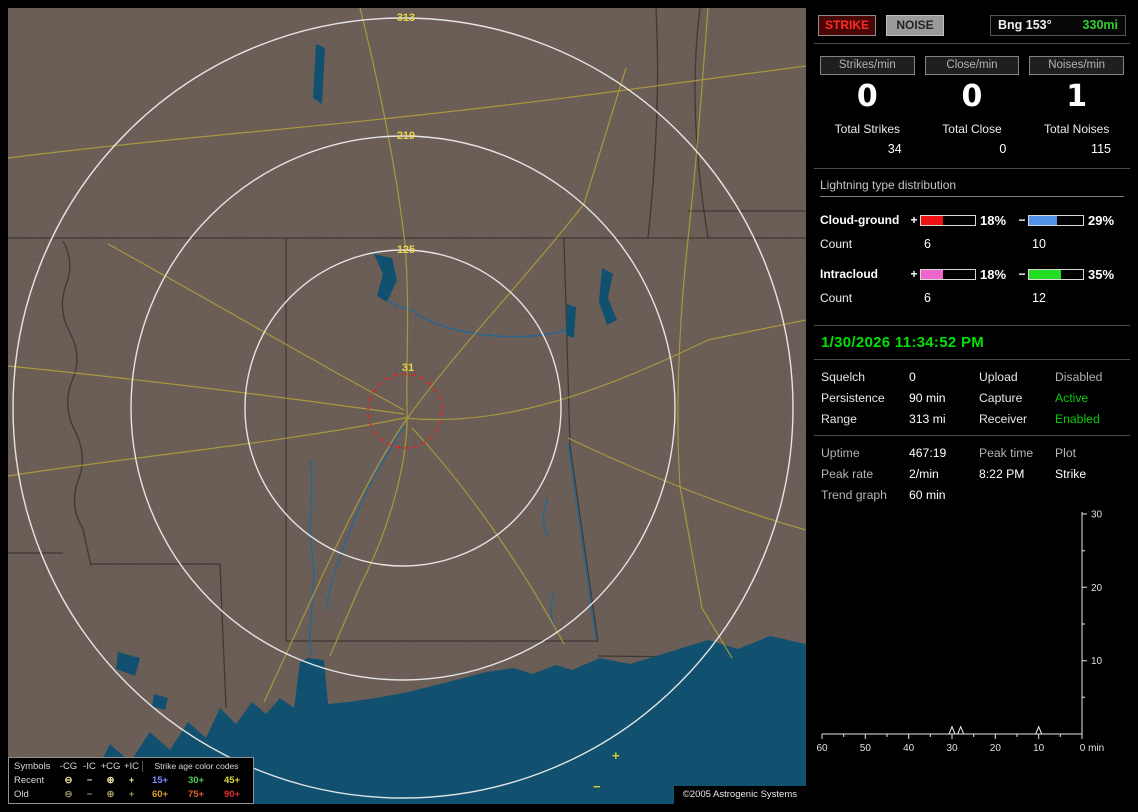 Image resolution: width=1138 pixels, height=812 pixels. I want to click on total-close-label: Total Close, so click(972, 129).